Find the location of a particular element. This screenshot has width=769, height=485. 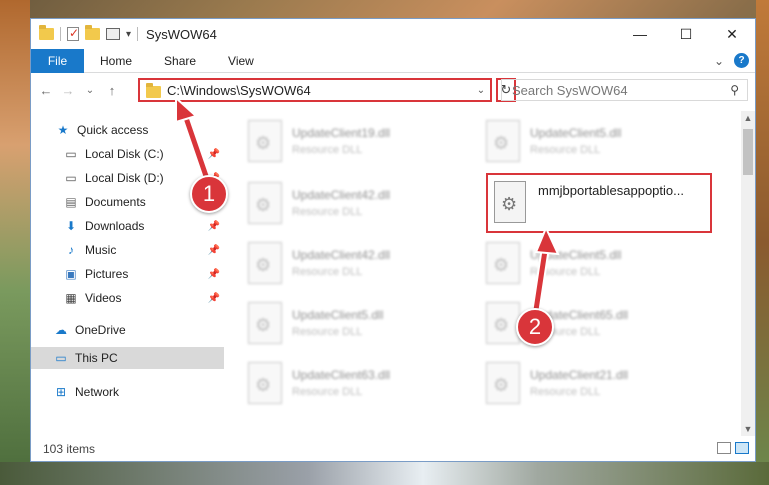

address-bar: C:\Windows\SysWOW64 ⌄ is located at coordinates (315, 90).